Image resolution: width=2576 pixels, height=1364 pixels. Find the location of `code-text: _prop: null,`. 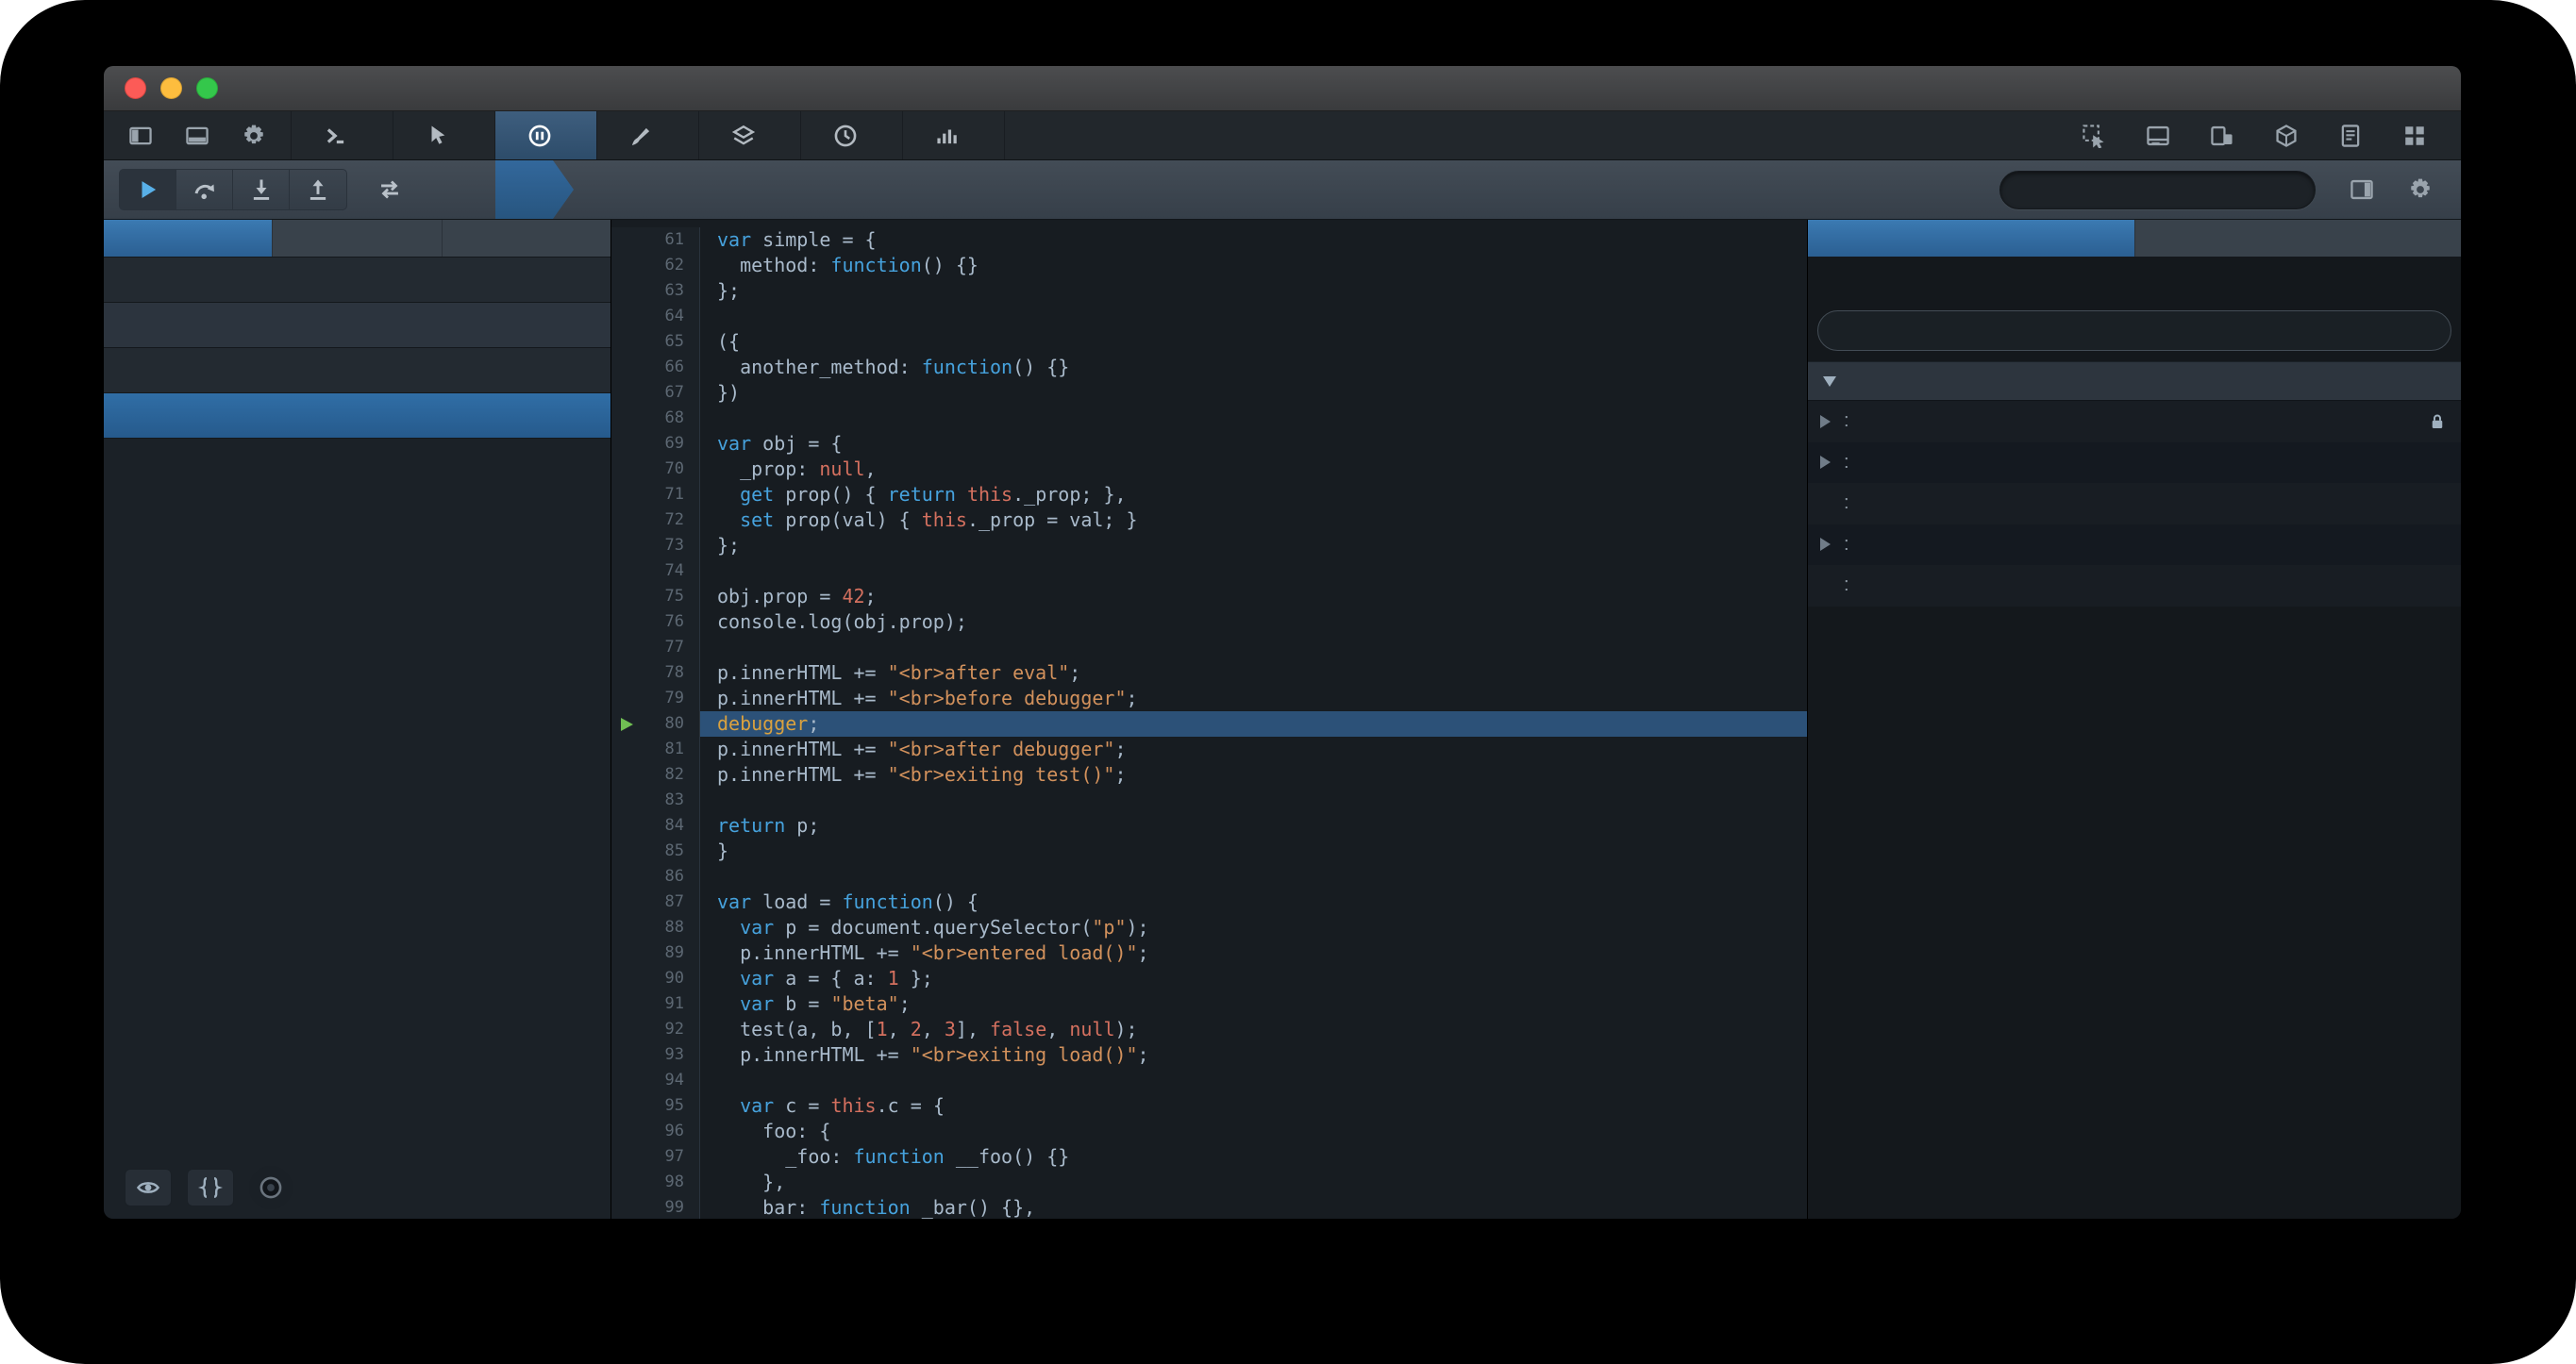

code-text: _prop: null, is located at coordinates (1253, 469).